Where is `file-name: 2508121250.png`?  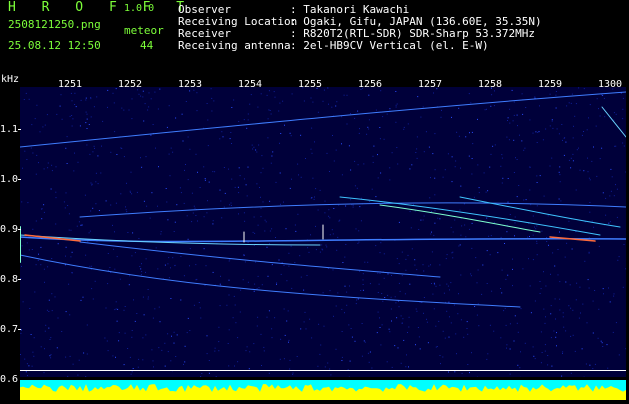 file-name: 2508121250.png is located at coordinates (54, 25).